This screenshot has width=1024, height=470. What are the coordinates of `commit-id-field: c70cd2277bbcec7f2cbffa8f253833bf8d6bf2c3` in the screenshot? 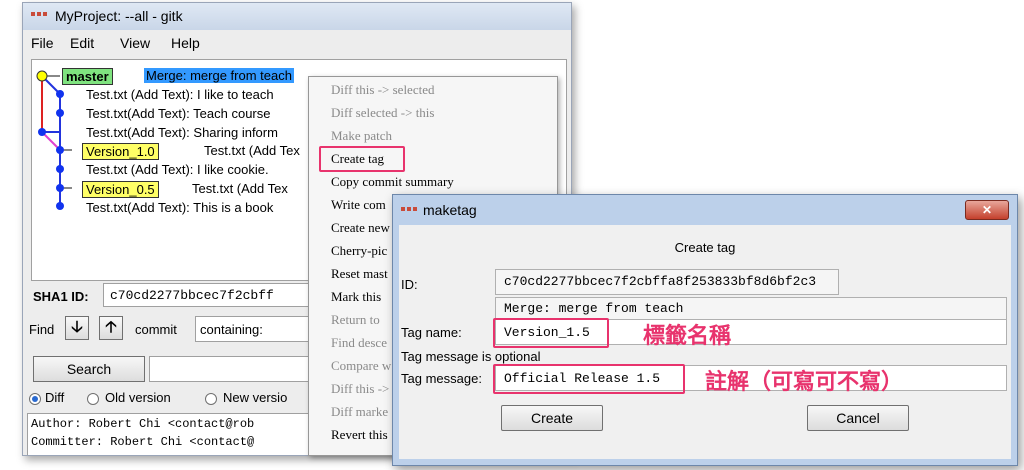 It's located at (667, 282).